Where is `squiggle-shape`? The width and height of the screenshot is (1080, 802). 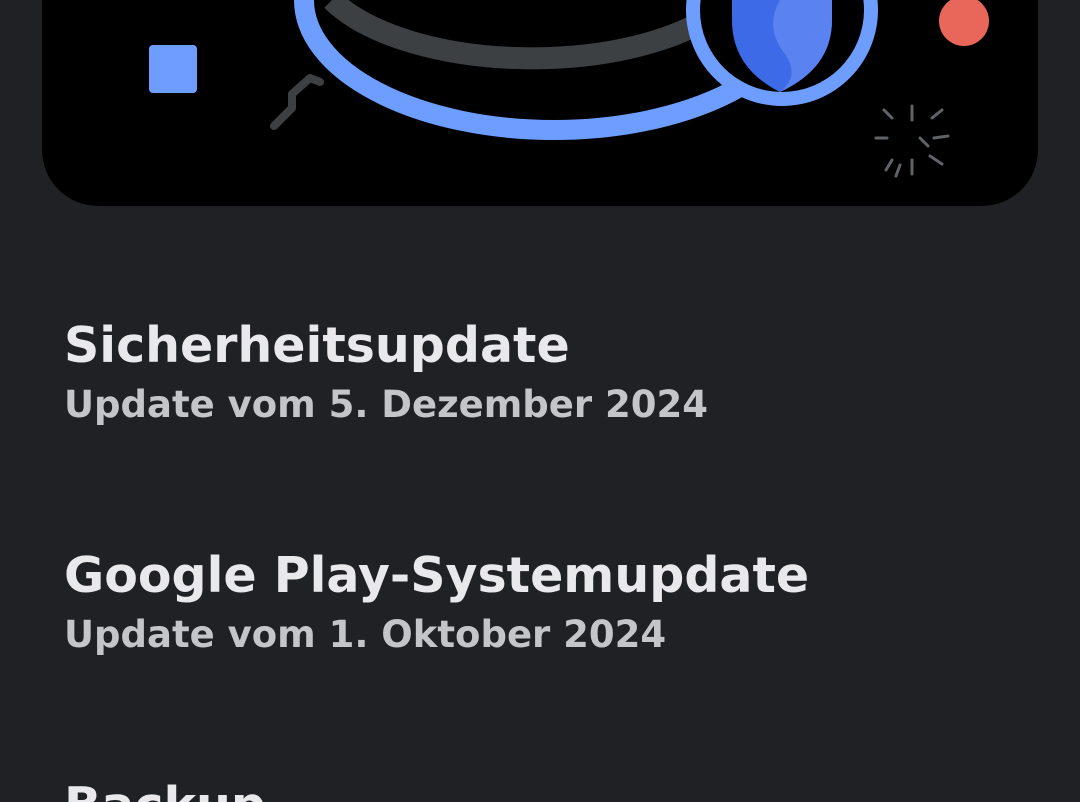
squiggle-shape is located at coordinates (297, 102).